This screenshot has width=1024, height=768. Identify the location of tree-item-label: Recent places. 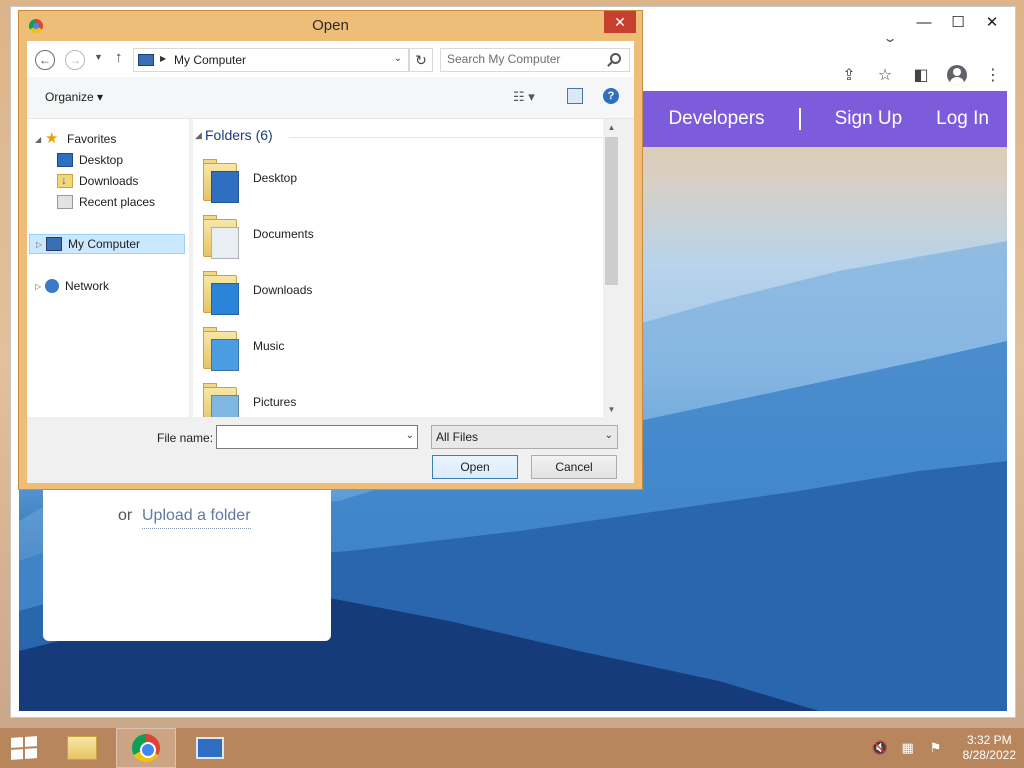
(117, 202).